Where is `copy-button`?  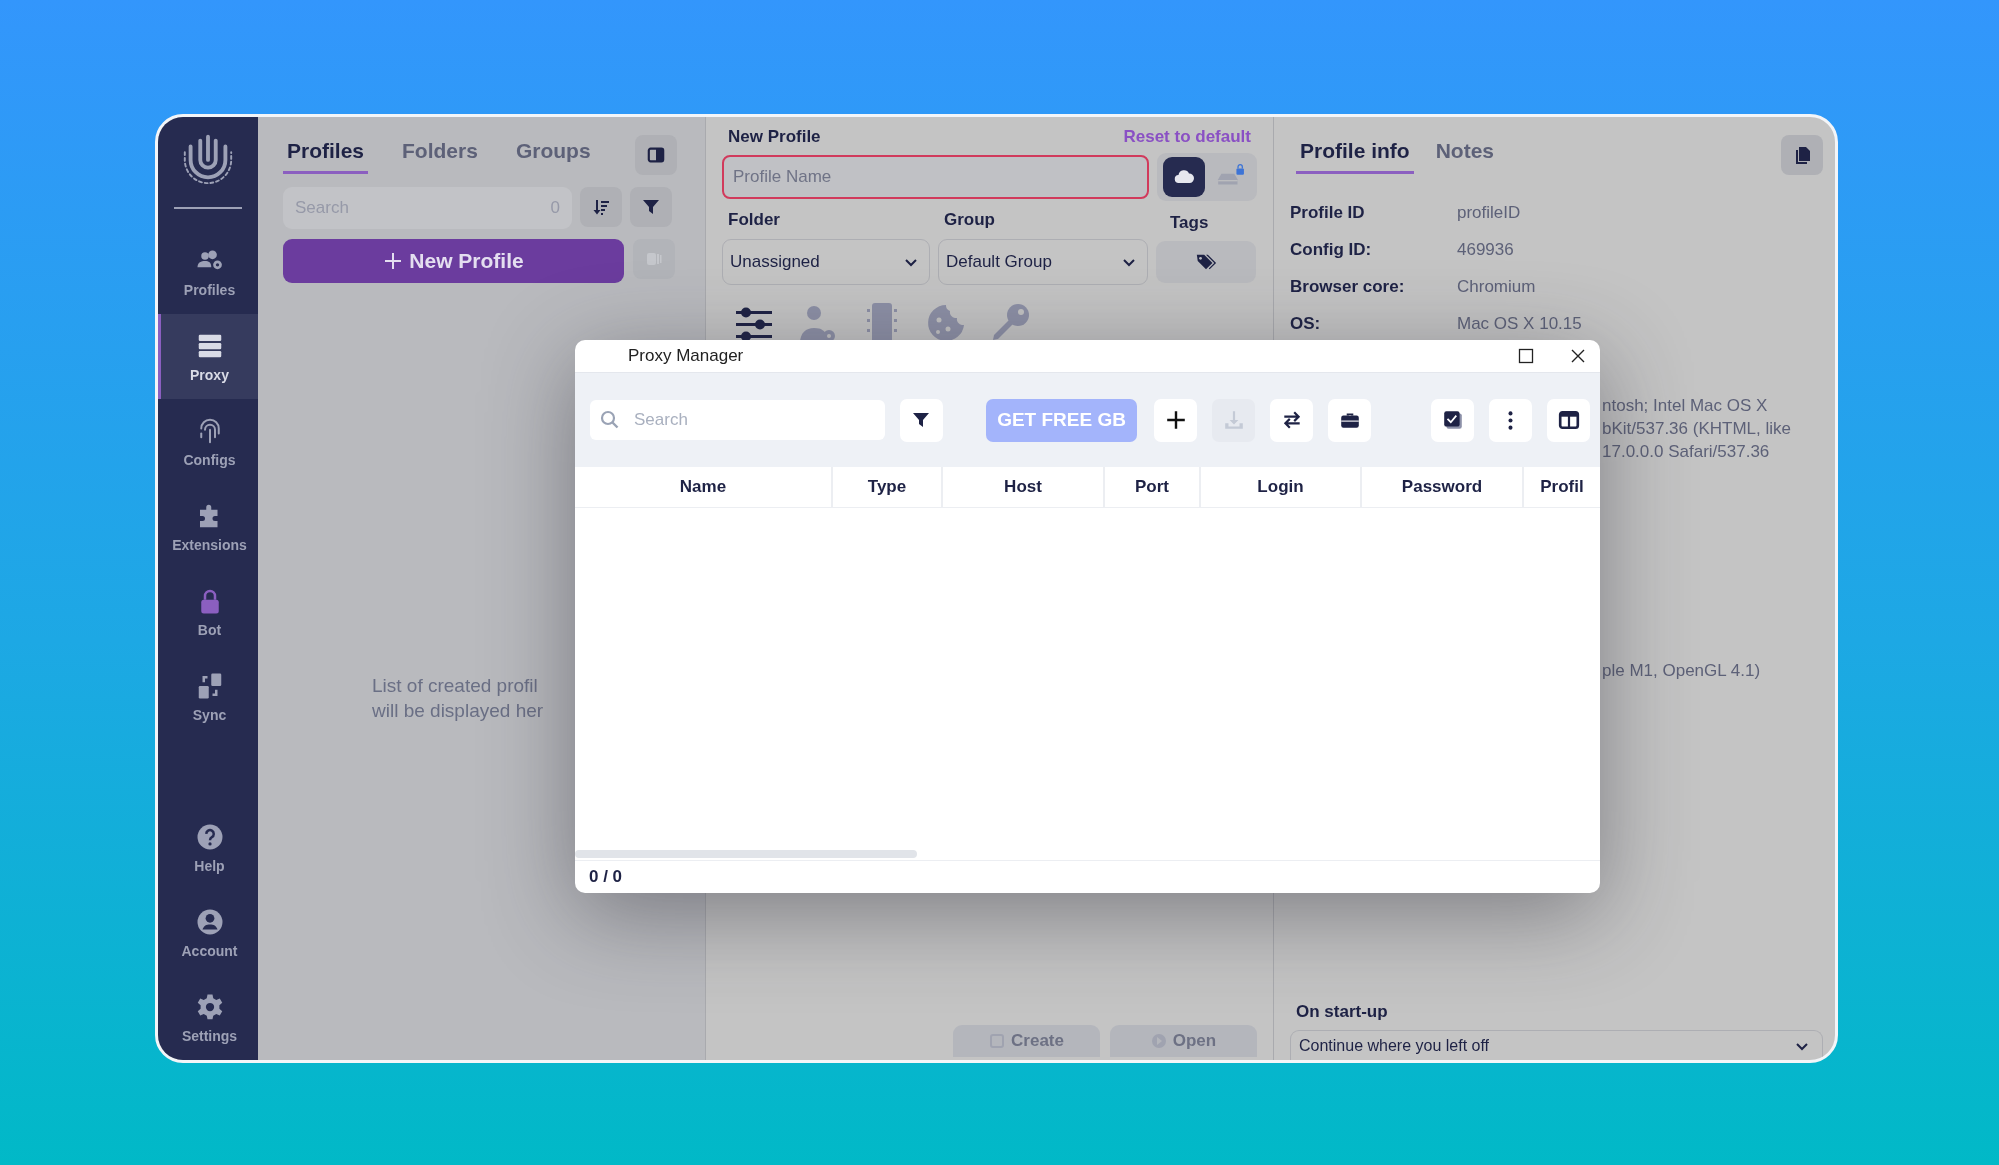 copy-button is located at coordinates (1802, 155).